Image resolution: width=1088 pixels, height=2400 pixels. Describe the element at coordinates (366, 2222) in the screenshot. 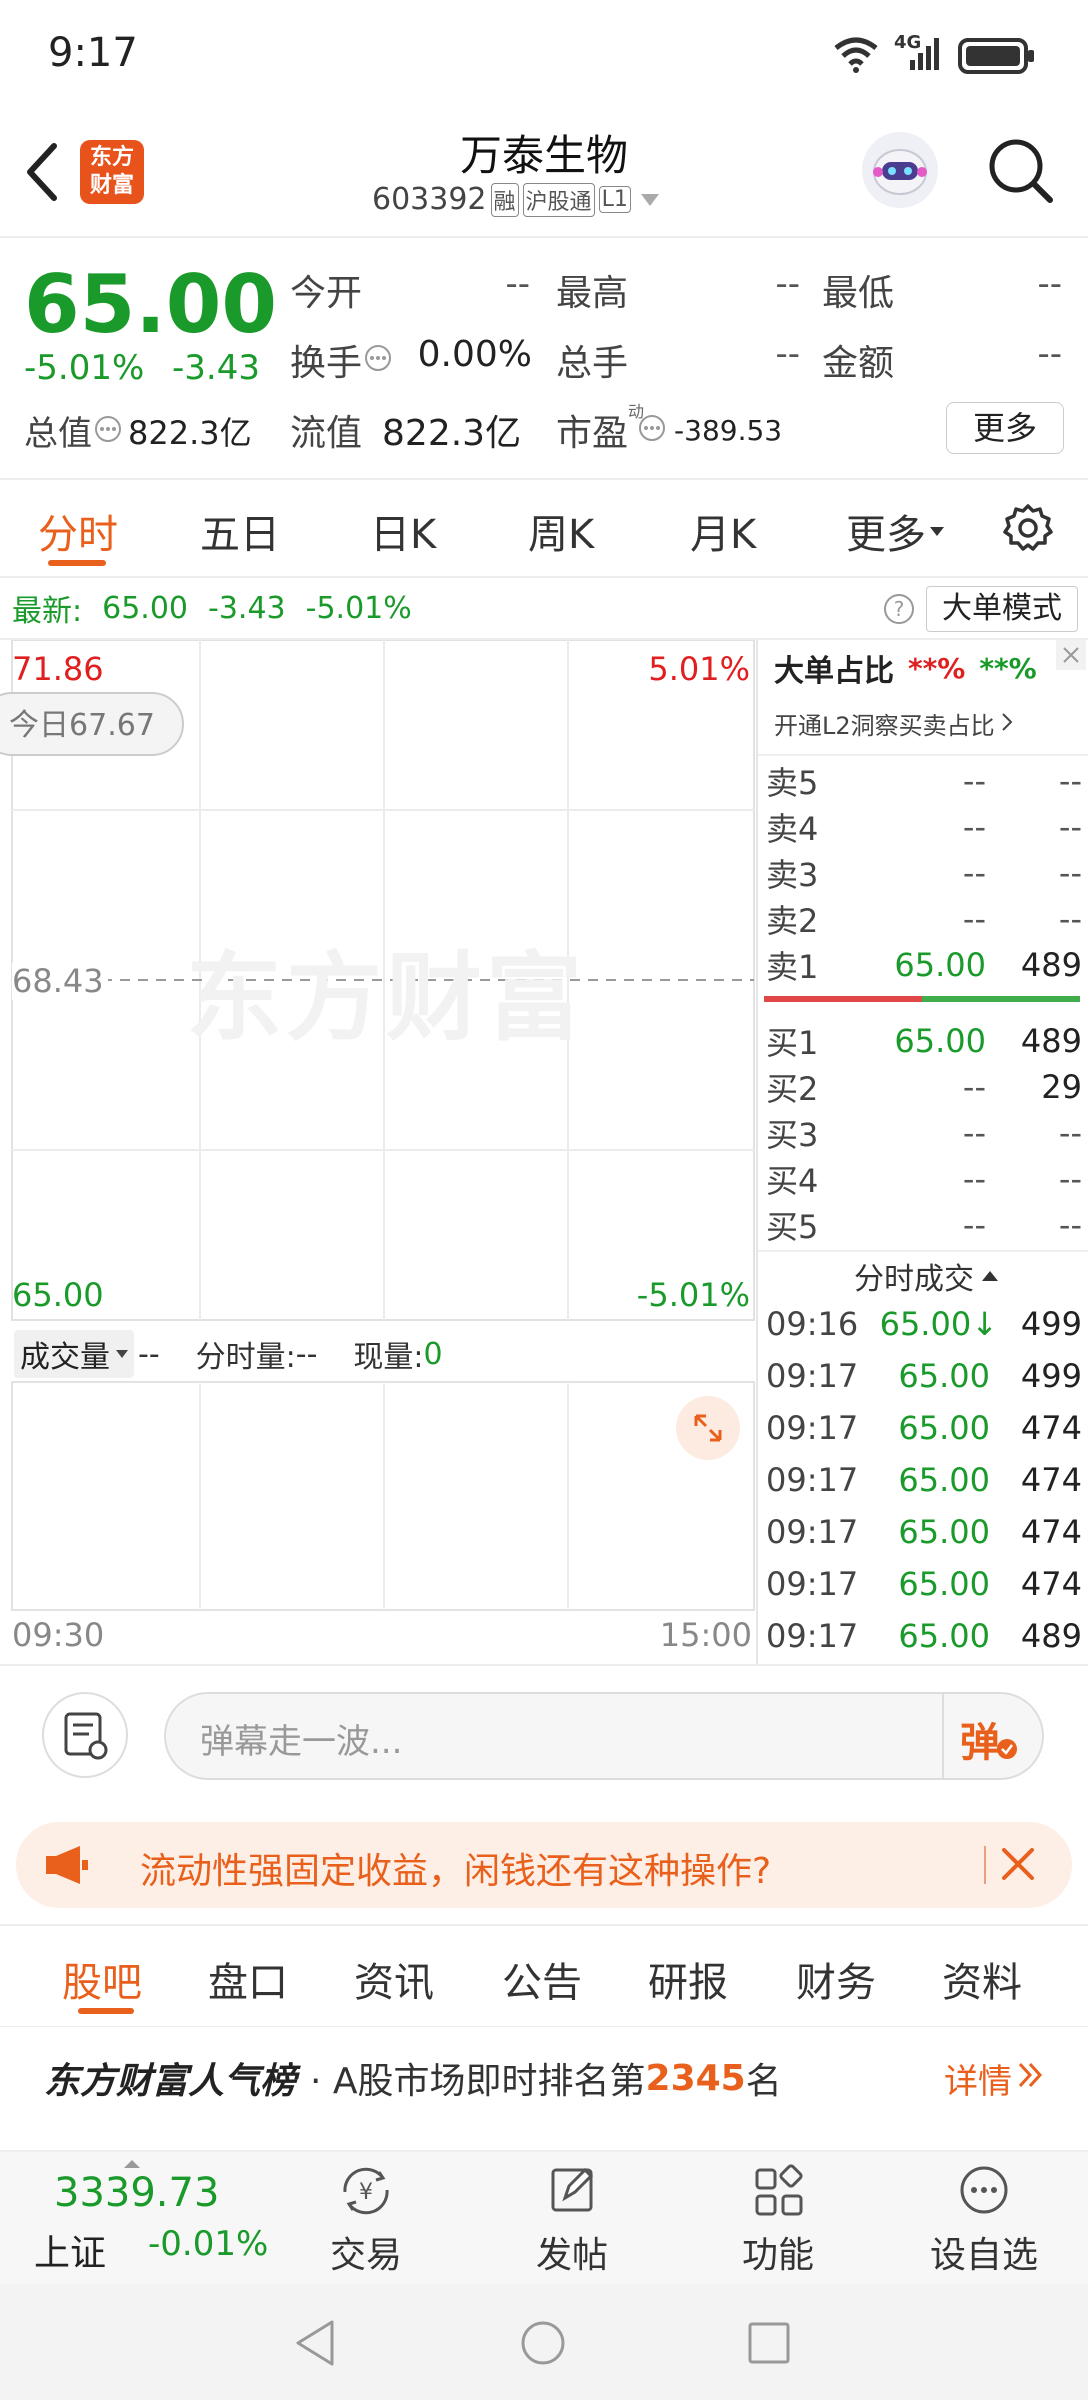

I see `nav-trade: ¥ 交易` at that location.